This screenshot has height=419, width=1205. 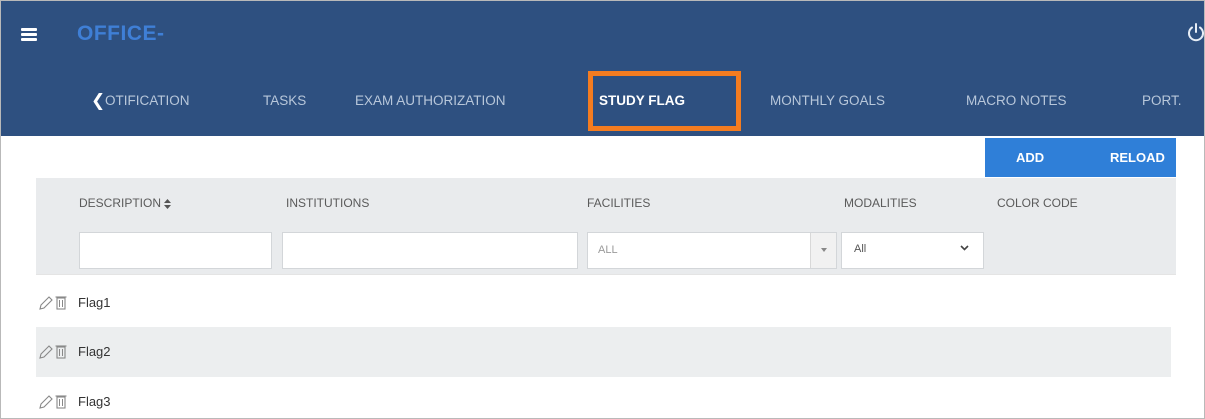 What do you see at coordinates (608, 250) in the screenshot?
I see `facilities-filter-value: ALL` at bounding box center [608, 250].